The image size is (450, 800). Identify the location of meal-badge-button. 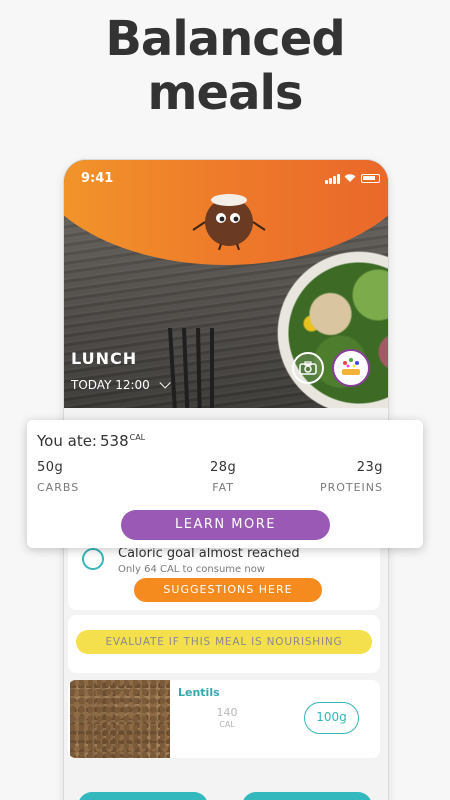
(351, 368).